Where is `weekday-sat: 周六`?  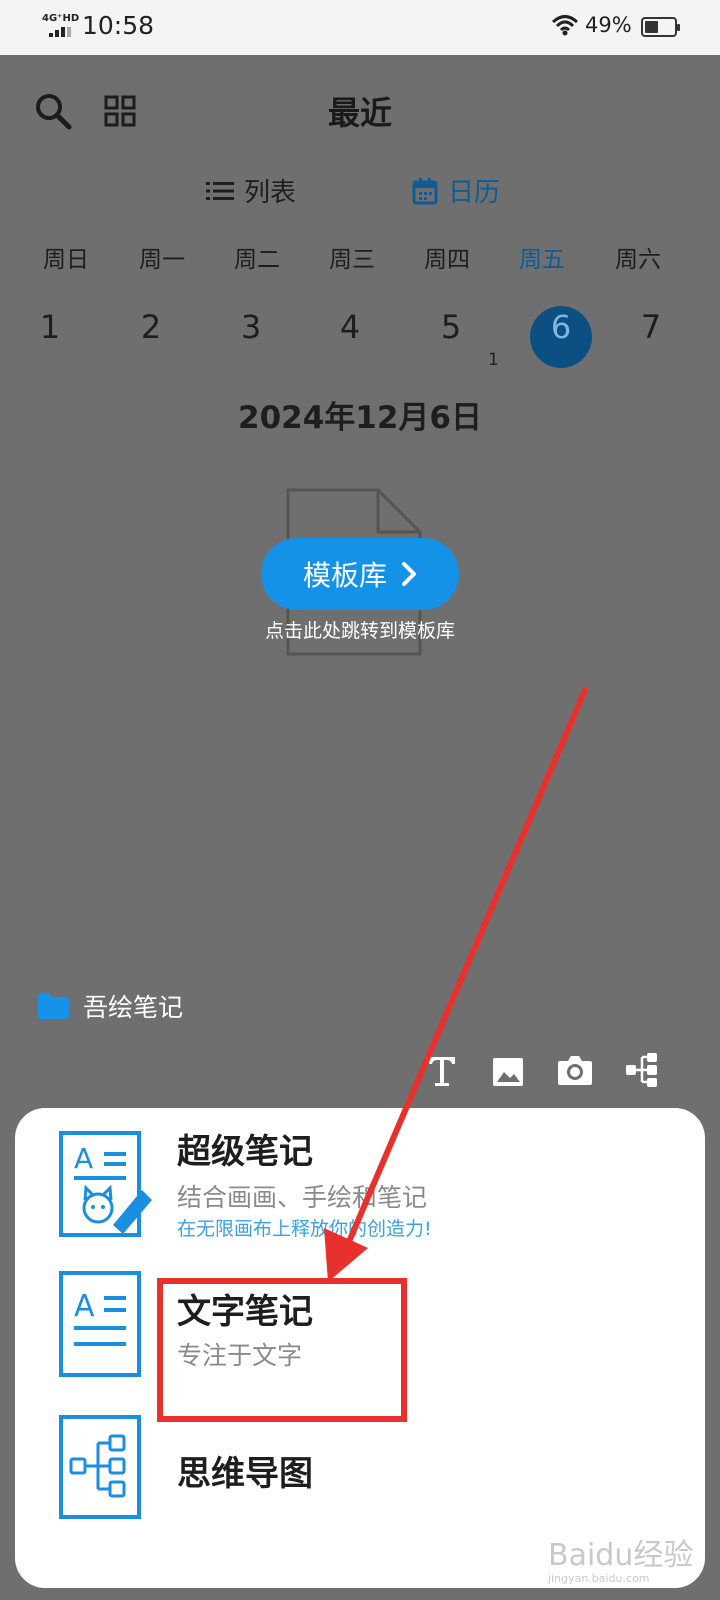
weekday-sat: 周六 is located at coordinates (638, 260).